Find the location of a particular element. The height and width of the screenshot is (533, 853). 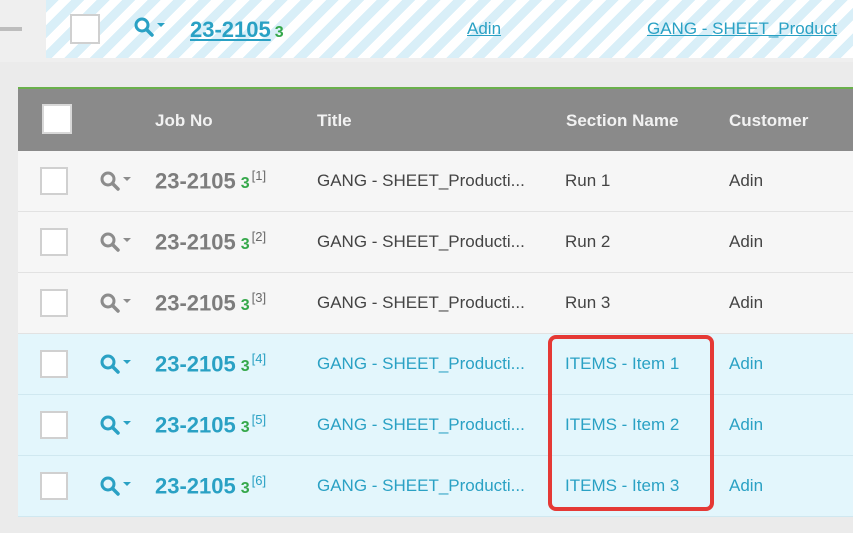

section-name: Run 3 is located at coordinates (588, 302).